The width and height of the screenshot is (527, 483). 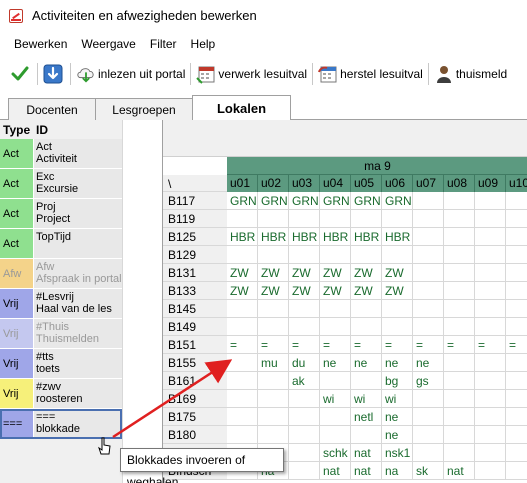 I want to click on schedule-cell: nsk1, so click(x=397, y=453).